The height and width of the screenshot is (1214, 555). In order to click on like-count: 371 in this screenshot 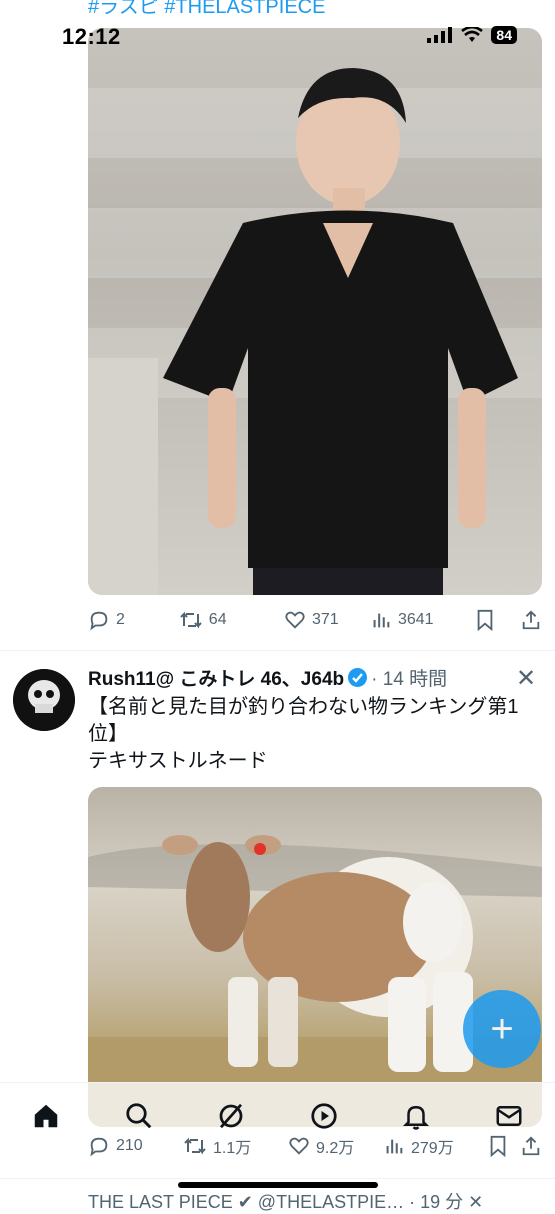, I will do `click(325, 619)`.